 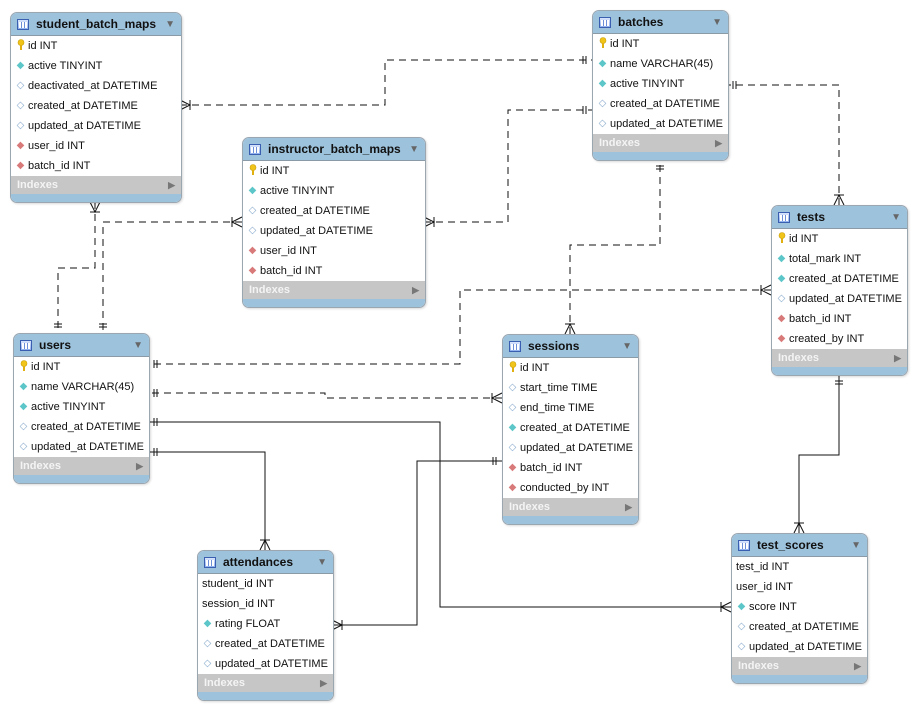 What do you see at coordinates (799, 545) in the screenshot?
I see `table-header: test_scores ▼` at bounding box center [799, 545].